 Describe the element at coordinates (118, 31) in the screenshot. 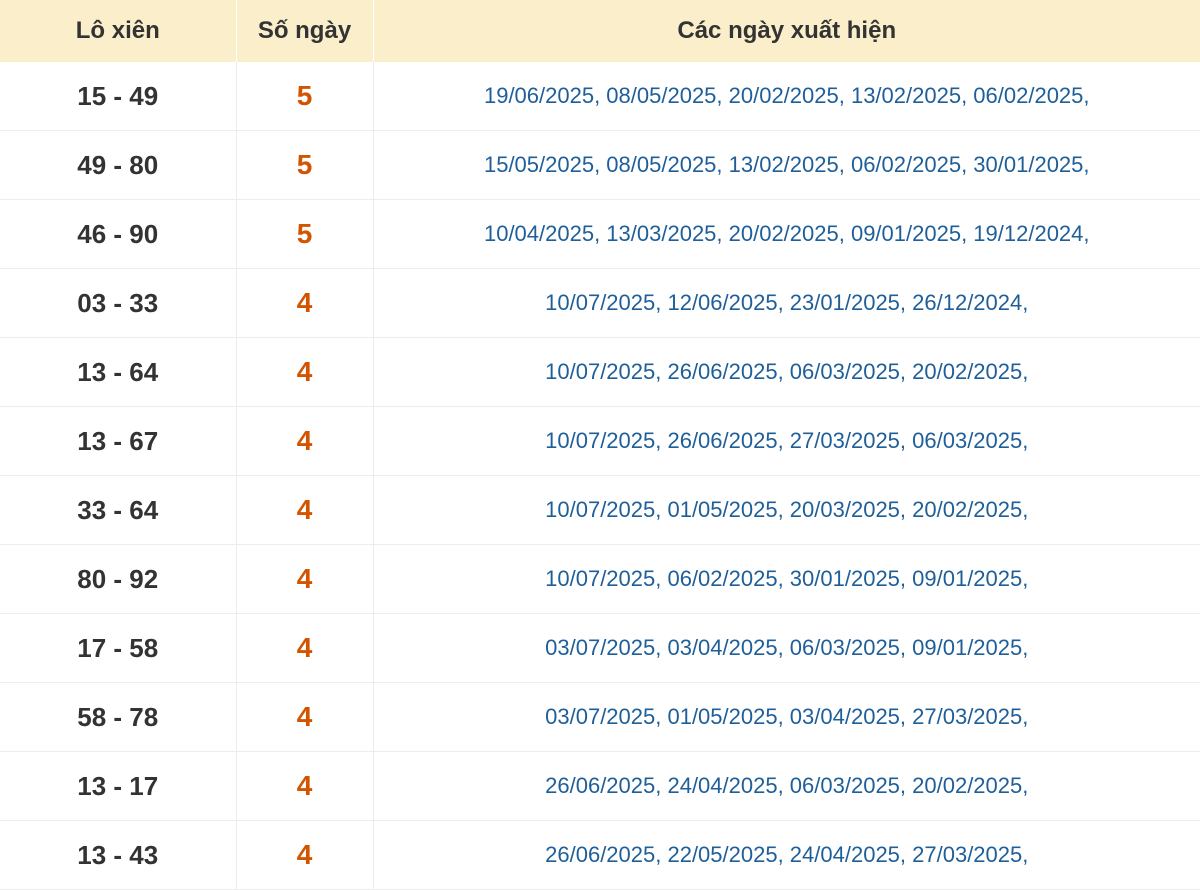

I see `header-pair: Lô xiên` at that location.